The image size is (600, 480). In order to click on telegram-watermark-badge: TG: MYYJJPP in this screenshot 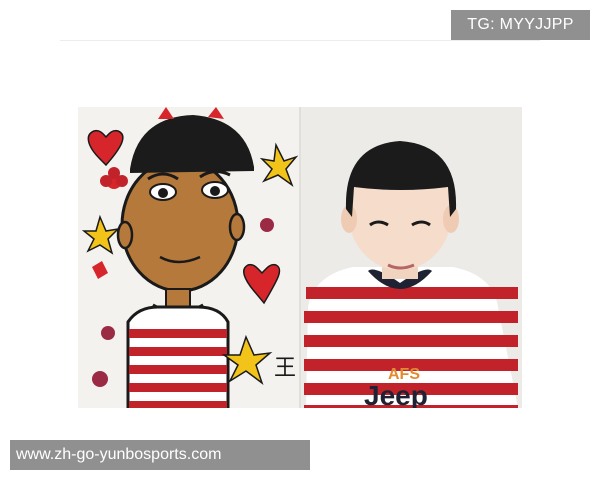, I will do `click(520, 25)`.